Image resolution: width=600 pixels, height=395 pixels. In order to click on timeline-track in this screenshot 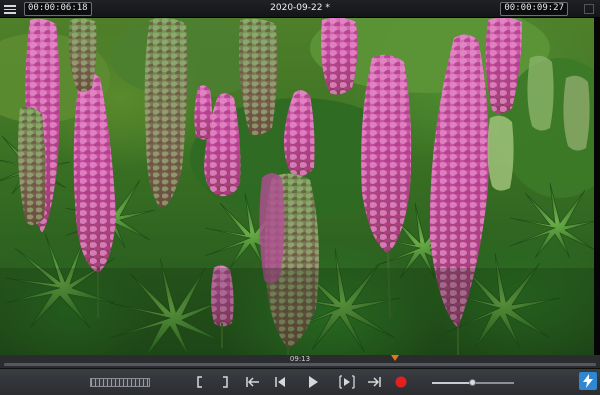, I will do `click(300, 364)`.